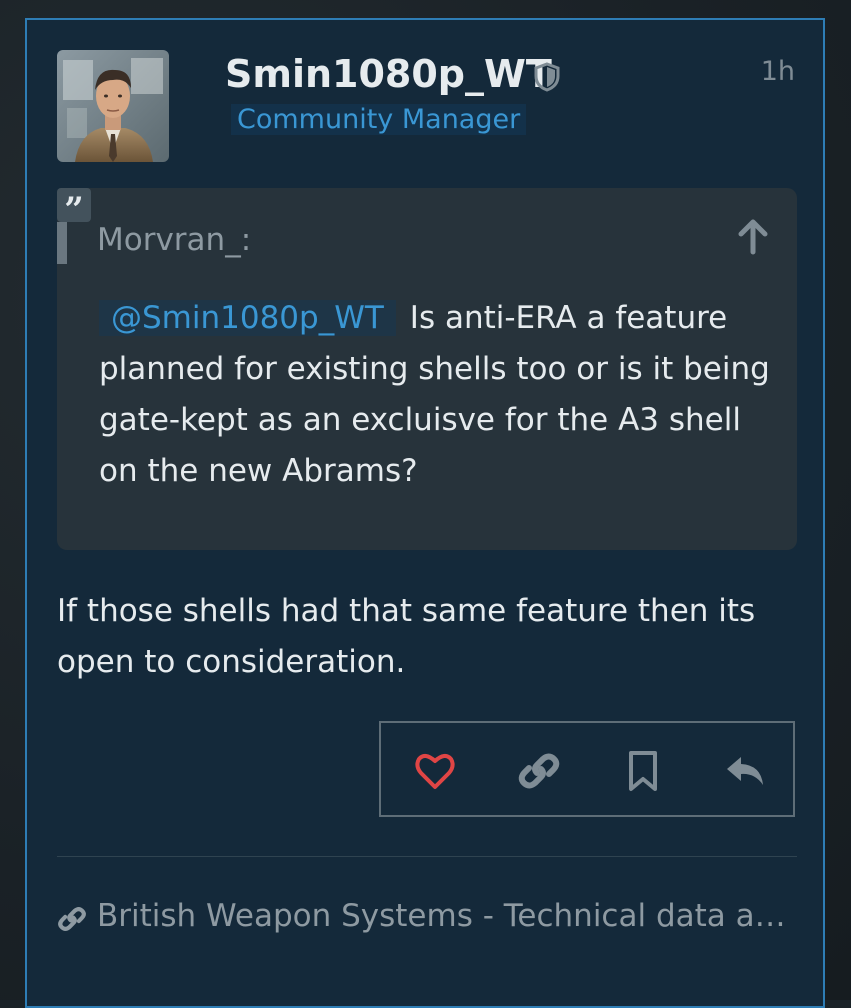  Describe the element at coordinates (778, 71) in the screenshot. I see `post-time: 1h` at that location.